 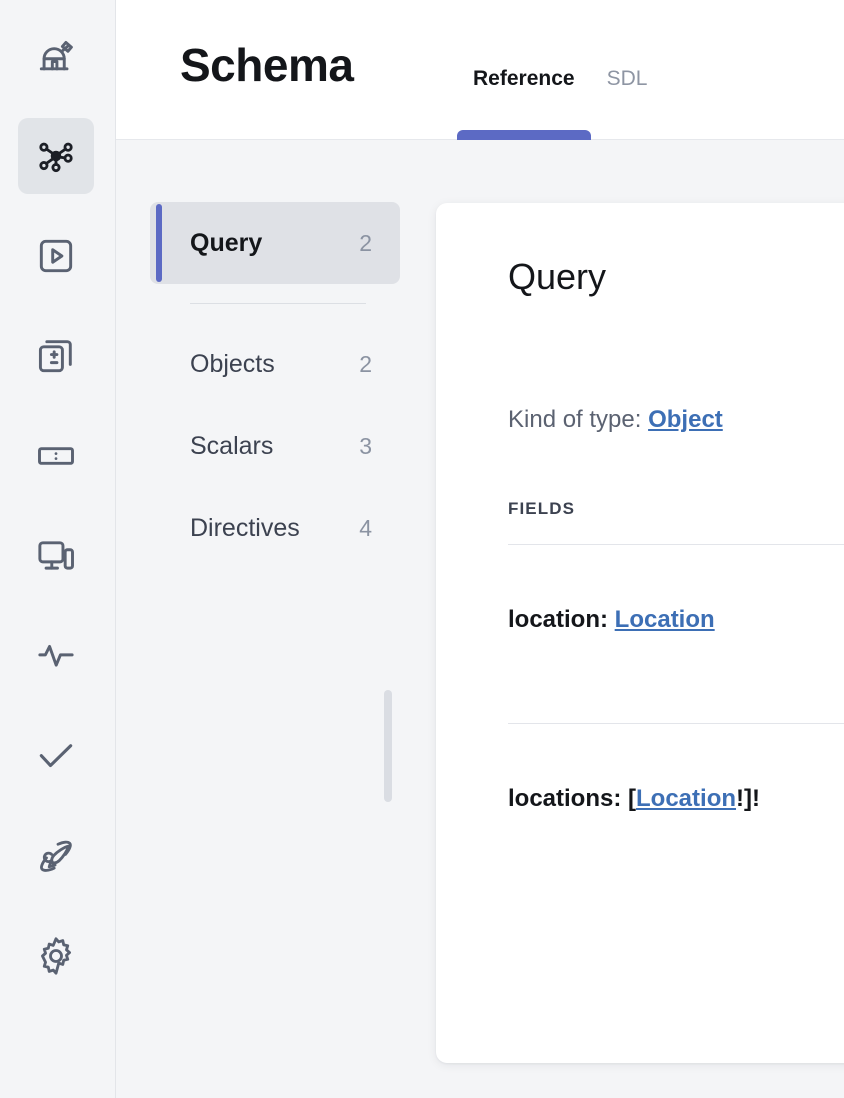 I want to click on page-header: Schema Reference SDL, so click(x=480, y=70).